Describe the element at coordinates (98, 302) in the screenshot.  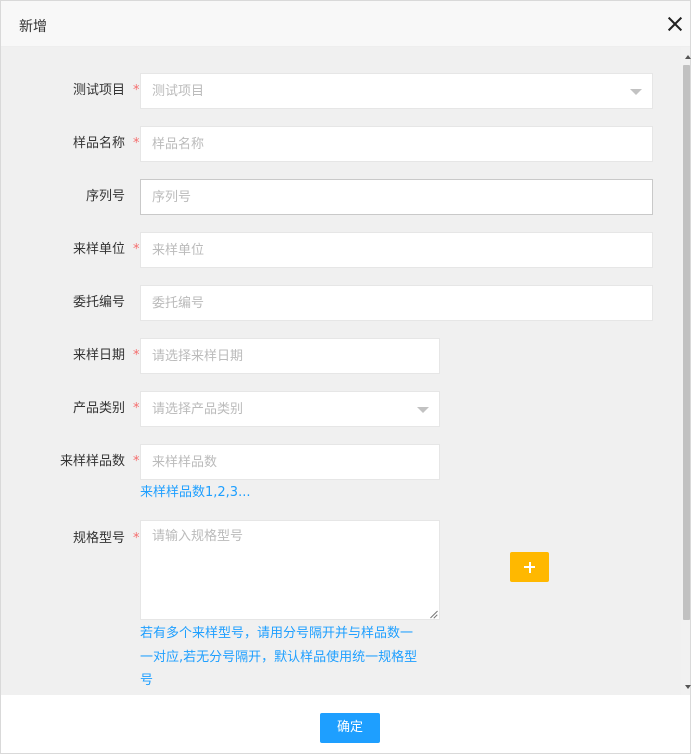
I see `entrust-no-label: 委托编号` at that location.